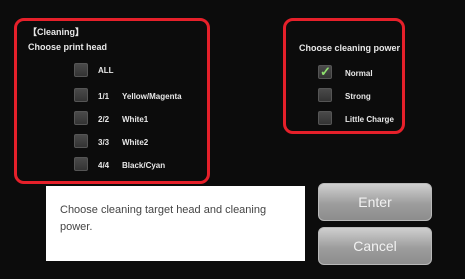 Image resolution: width=465 pixels, height=279 pixels. Describe the element at coordinates (81, 95) in the screenshot. I see `checkbox-head-1: ✓` at that location.